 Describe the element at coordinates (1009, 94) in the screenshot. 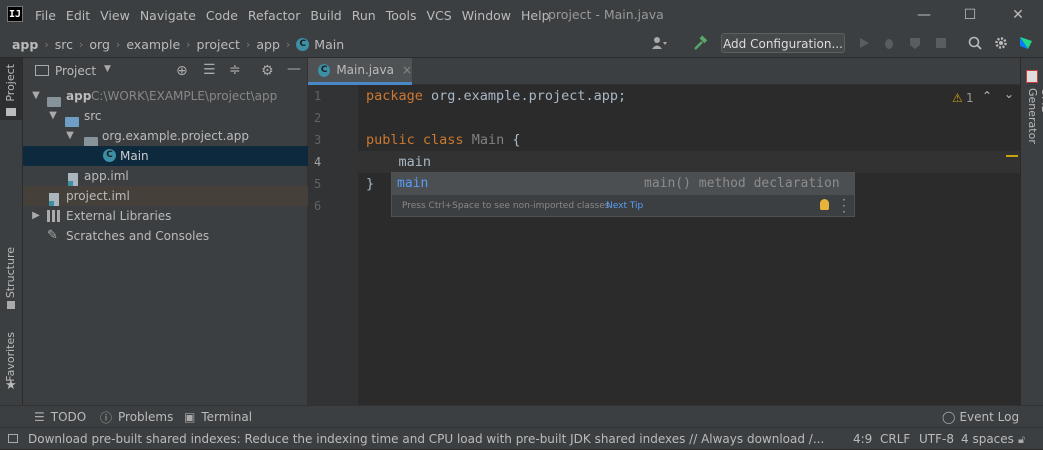

I see `next-highlight-icon: ⌄` at that location.